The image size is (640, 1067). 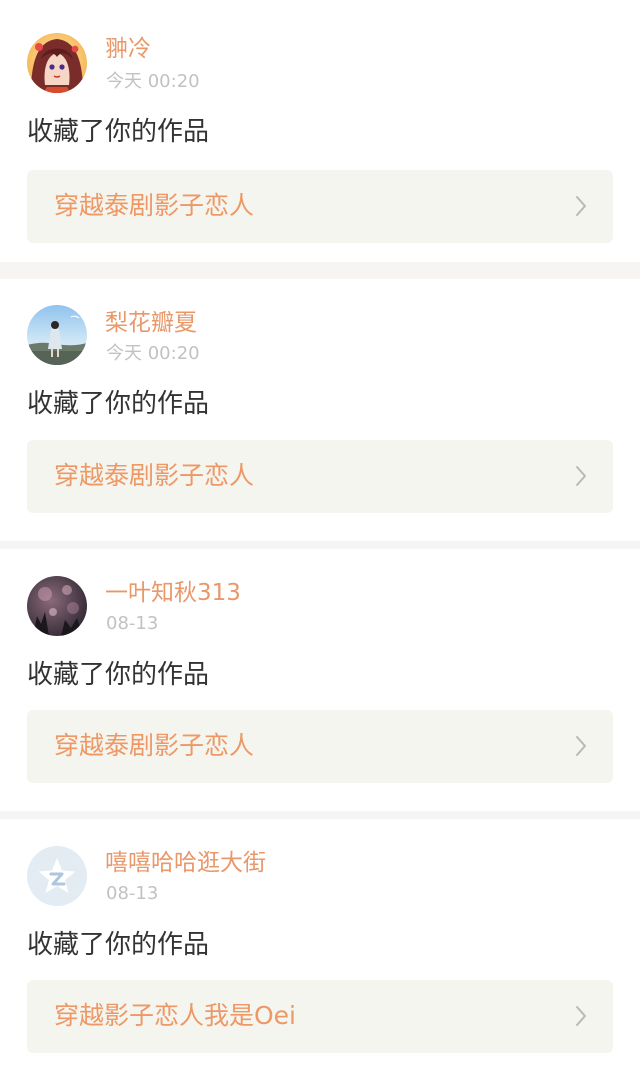 I want to click on work-link: 穿越影子恋人我是Oei, so click(x=320, y=1016).